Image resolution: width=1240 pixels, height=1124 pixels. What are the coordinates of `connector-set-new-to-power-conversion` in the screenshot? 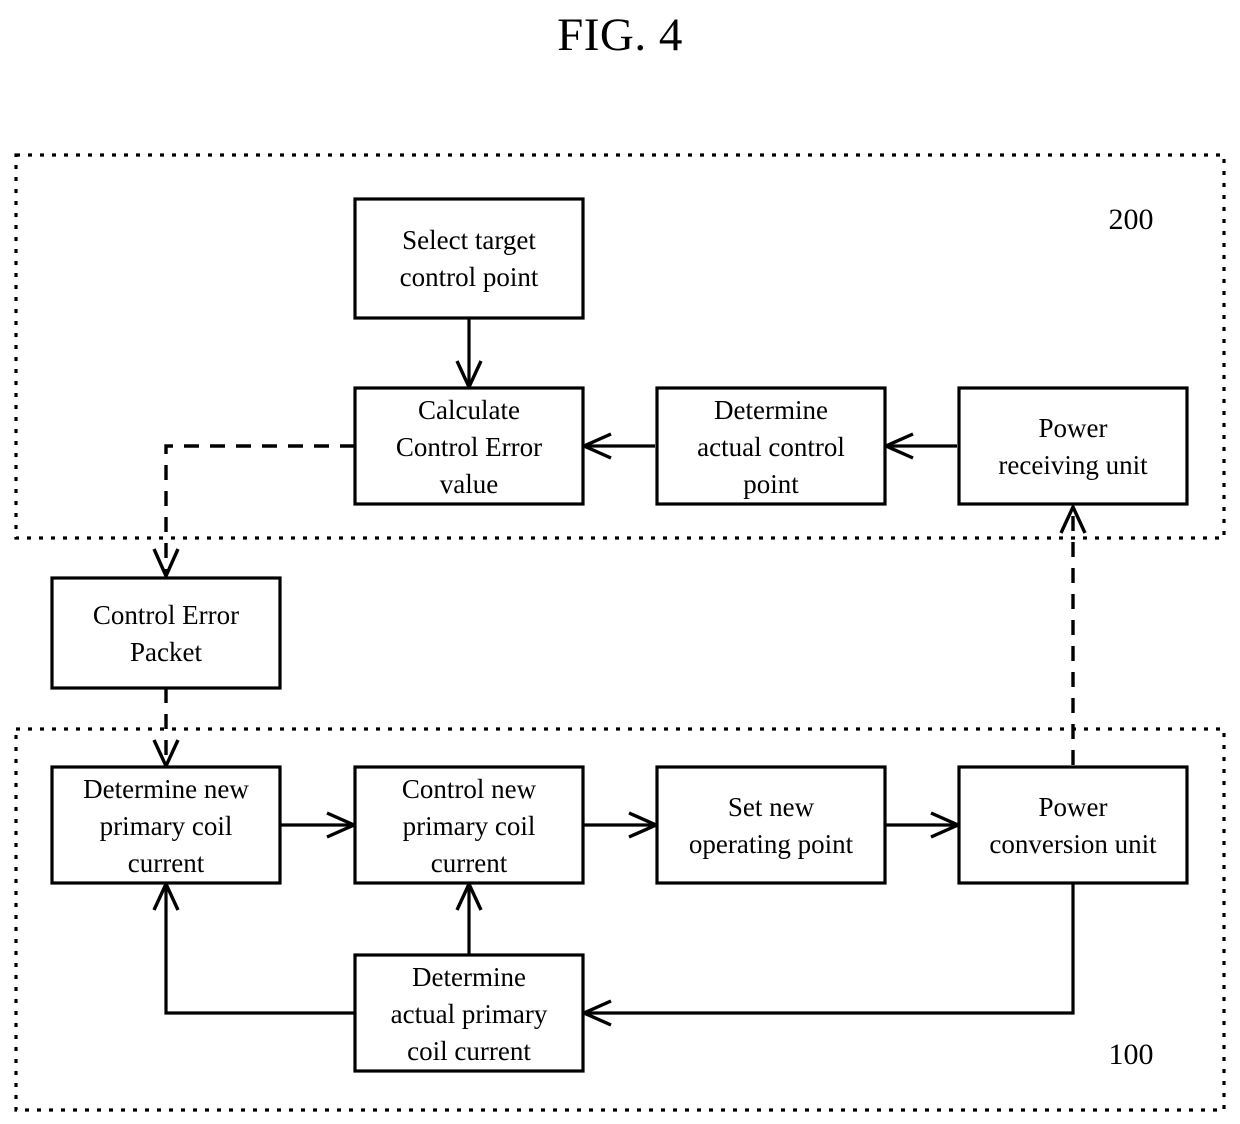 It's located at (924, 825).